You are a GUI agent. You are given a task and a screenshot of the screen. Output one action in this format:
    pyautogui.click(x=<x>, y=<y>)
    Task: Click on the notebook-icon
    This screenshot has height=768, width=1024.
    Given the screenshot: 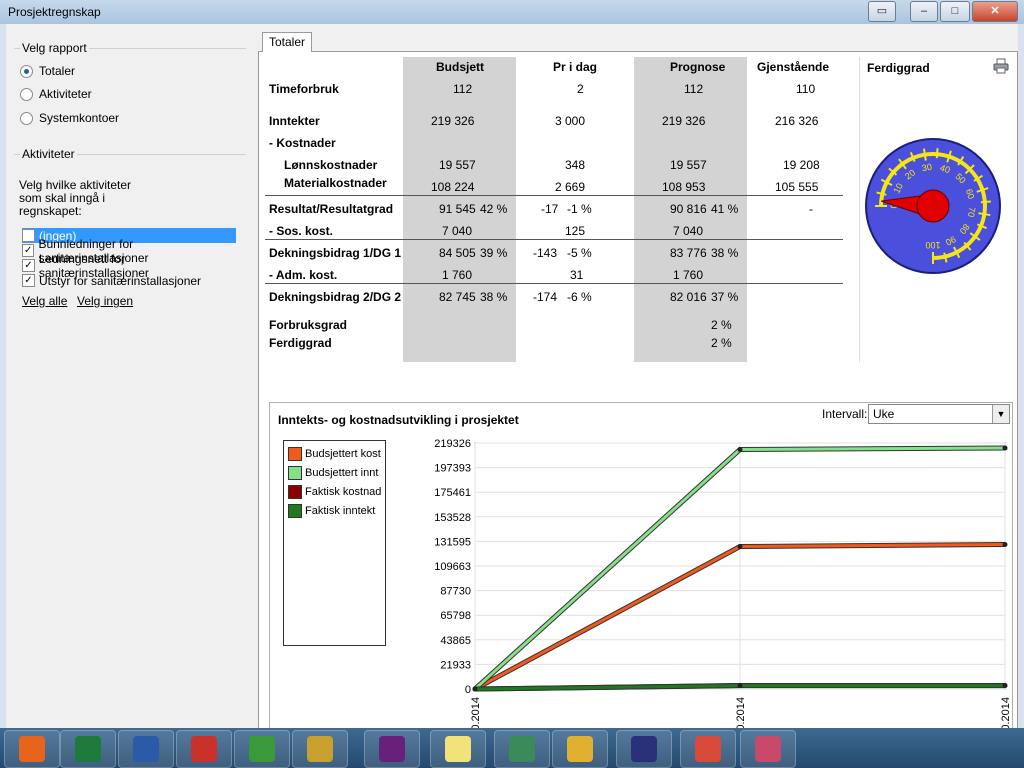 What is the action you would take?
    pyautogui.click(x=262, y=749)
    